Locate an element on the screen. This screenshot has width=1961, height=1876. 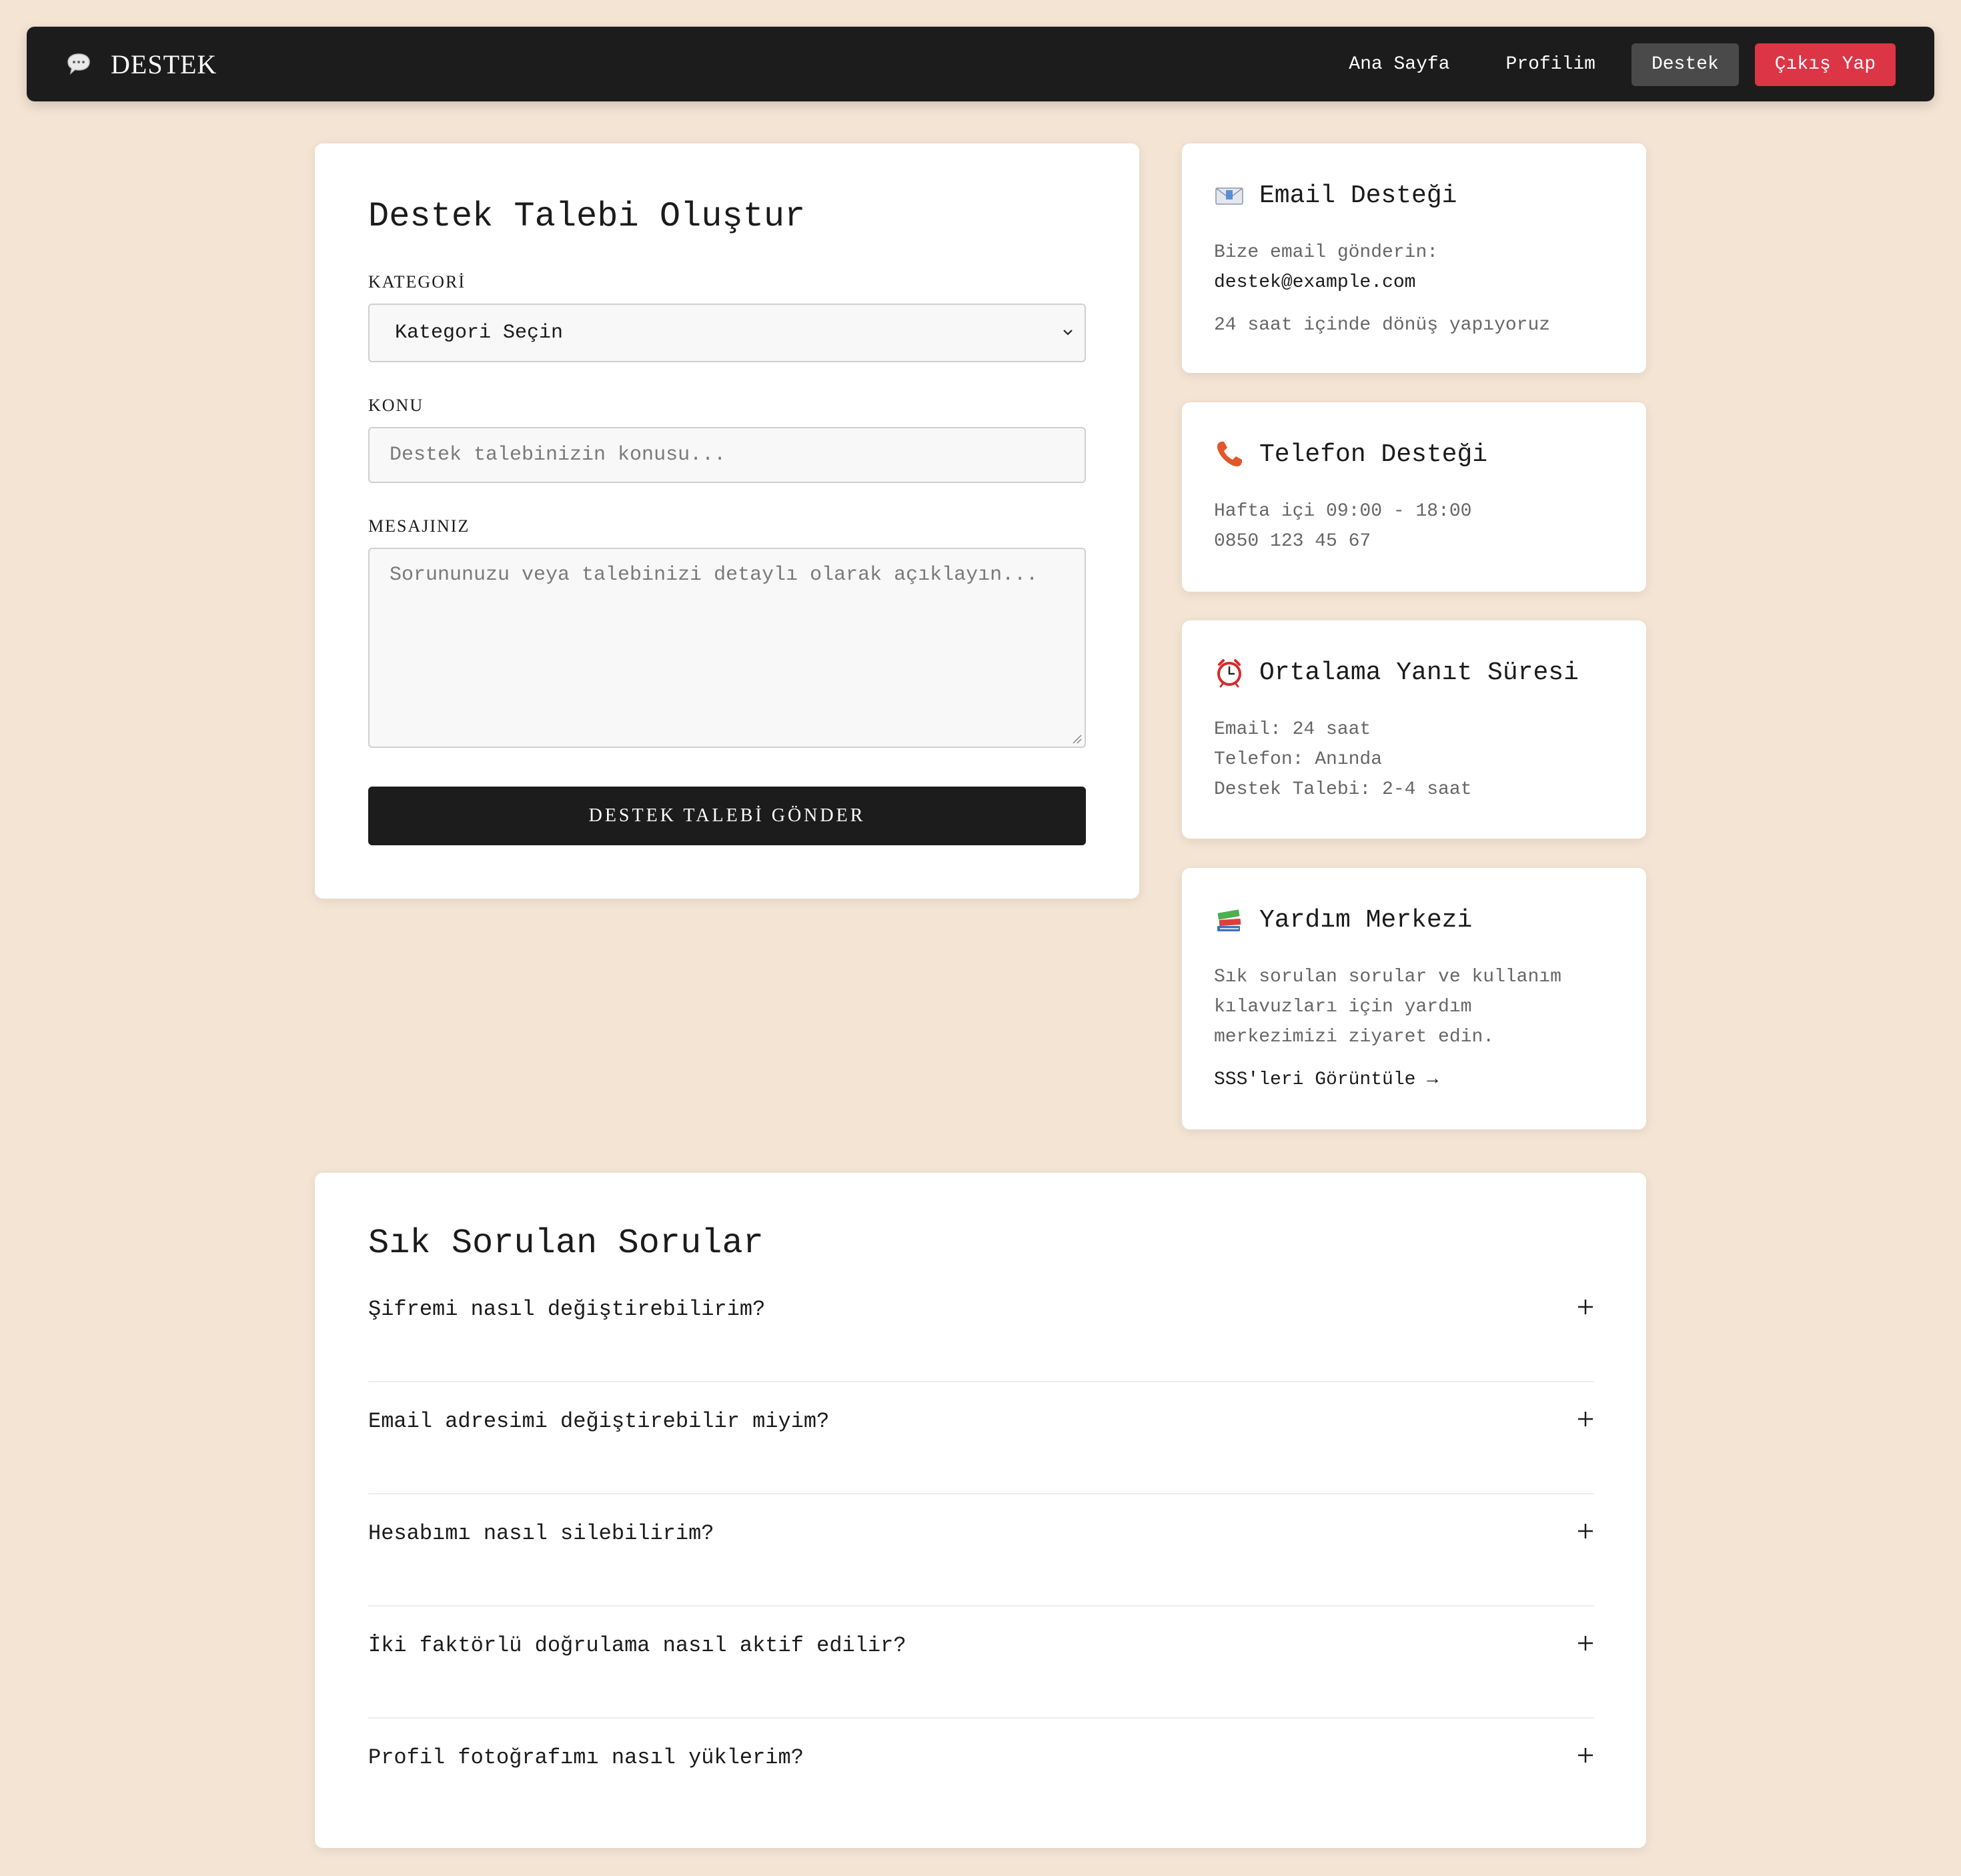
response-time-title: Ortalama Yanıt Süresi is located at coordinates (1419, 672).